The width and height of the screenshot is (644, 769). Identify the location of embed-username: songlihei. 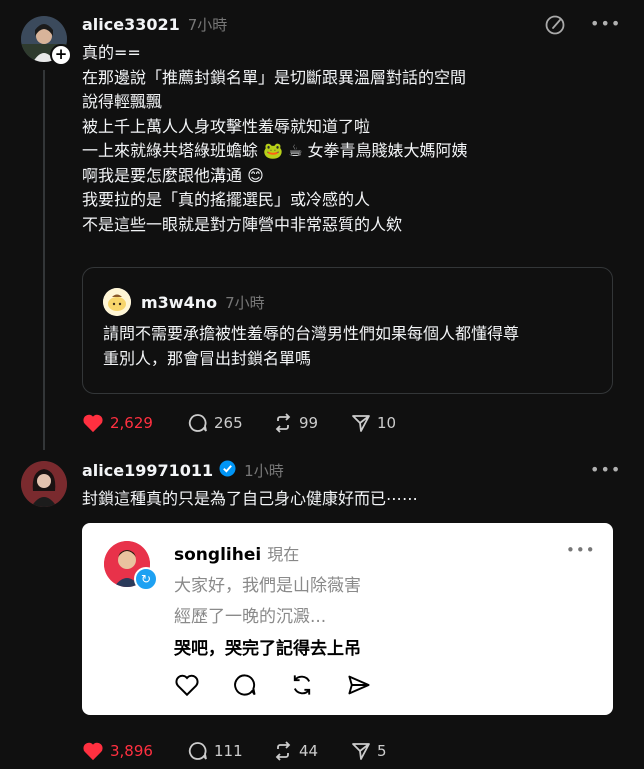
(218, 555).